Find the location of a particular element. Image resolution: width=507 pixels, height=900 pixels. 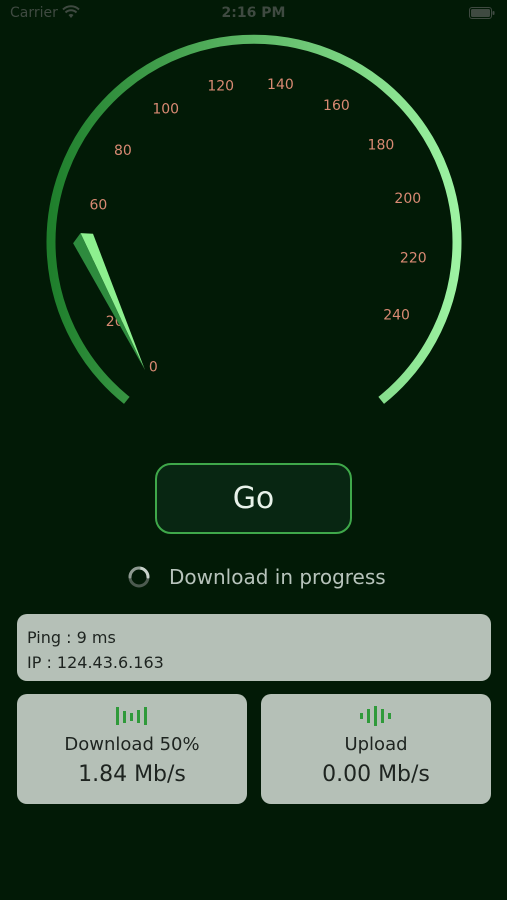

upload-card: Upload 0.00 Mb/s is located at coordinates (376, 749).